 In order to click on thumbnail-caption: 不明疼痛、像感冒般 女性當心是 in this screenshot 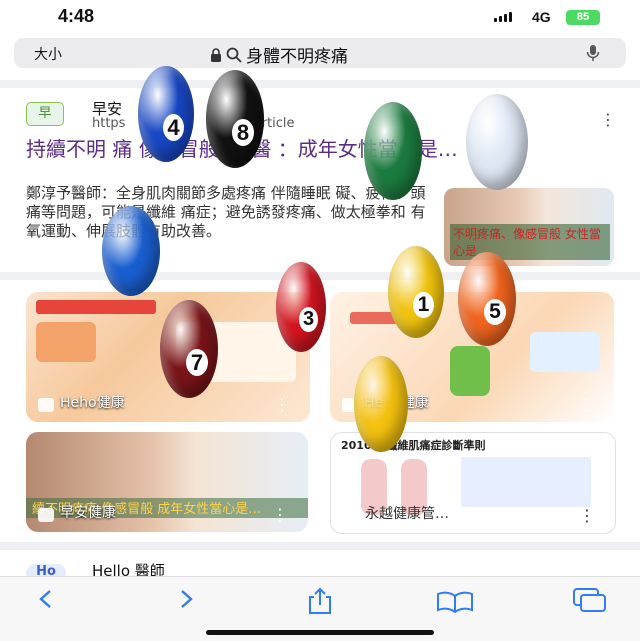, I will do `click(530, 242)`.